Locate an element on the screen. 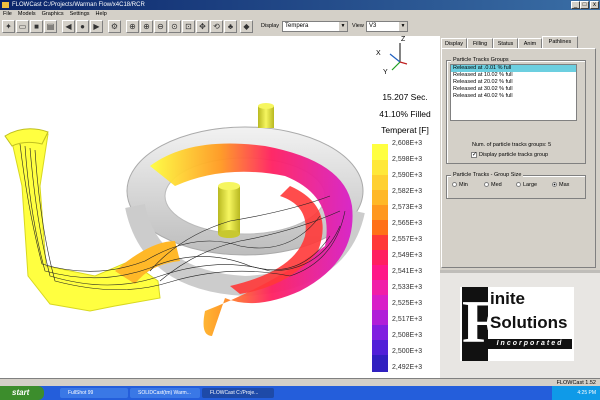  size-max-radio: Max is located at coordinates (560, 185).